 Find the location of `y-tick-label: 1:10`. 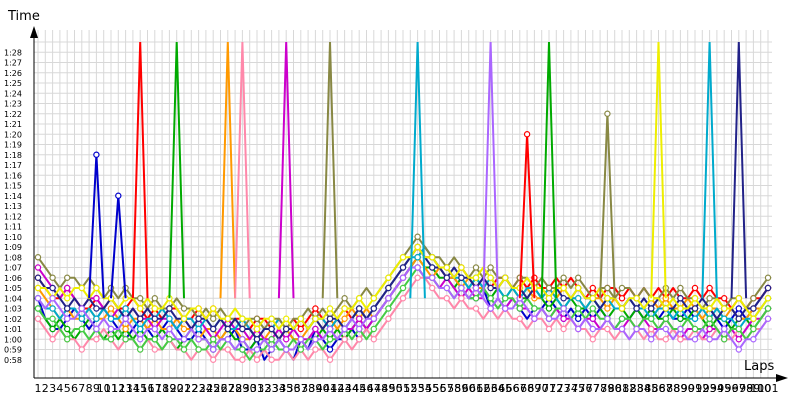

y-tick-label: 1:10 is located at coordinates (13, 237).